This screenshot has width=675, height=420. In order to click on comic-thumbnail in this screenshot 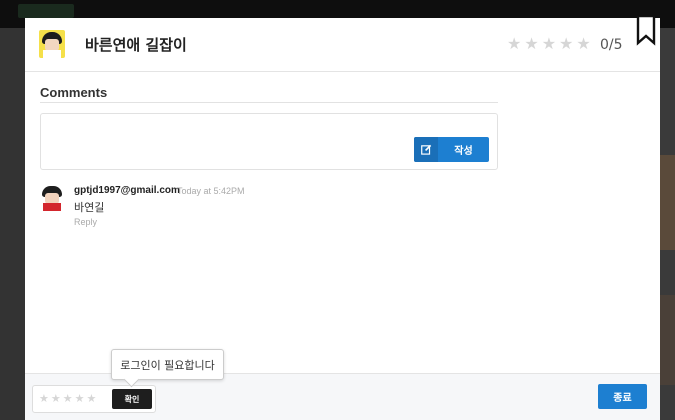, I will do `click(52, 44)`.